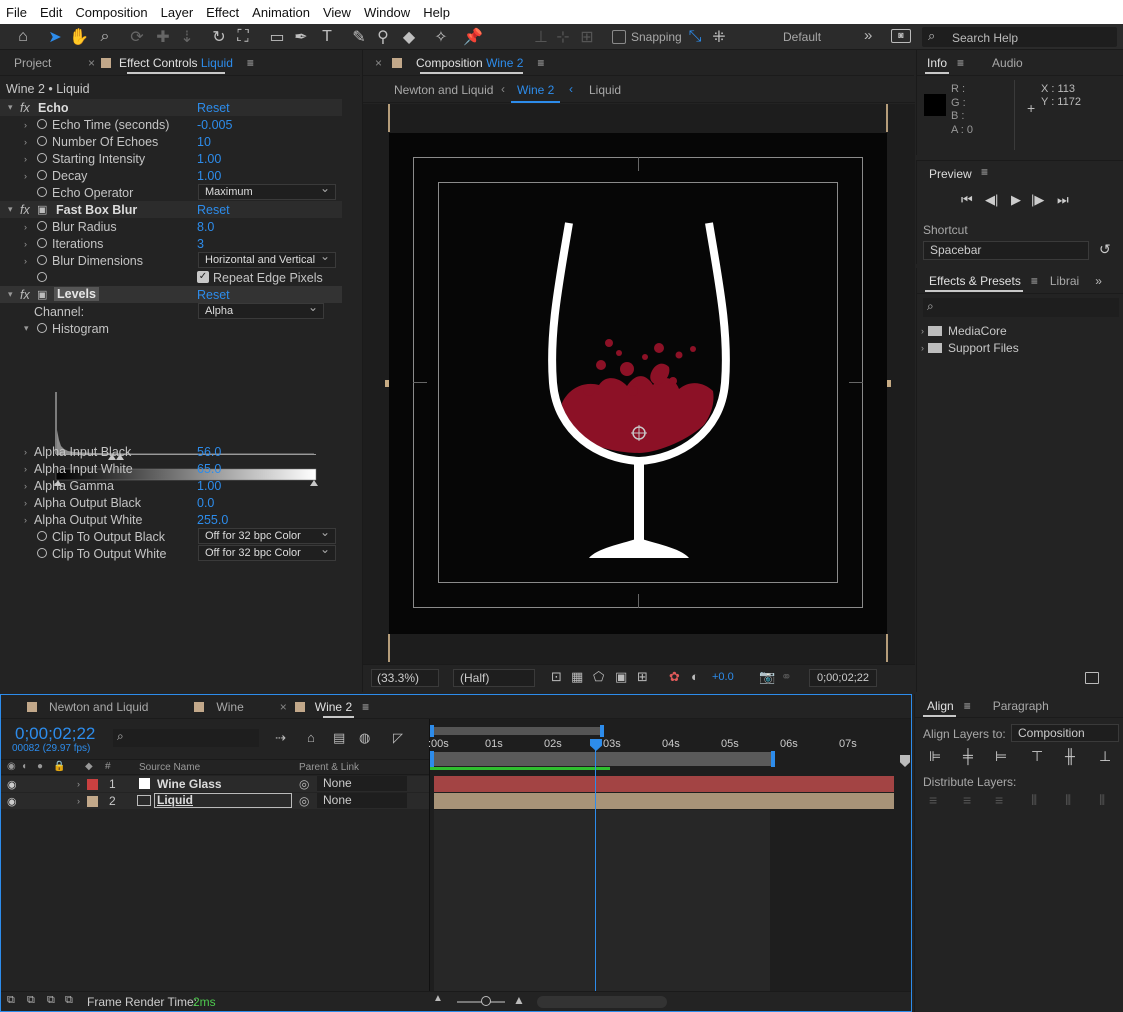  Describe the element at coordinates (619, 37) in the screenshot. I see `snapping-checkbox` at that location.